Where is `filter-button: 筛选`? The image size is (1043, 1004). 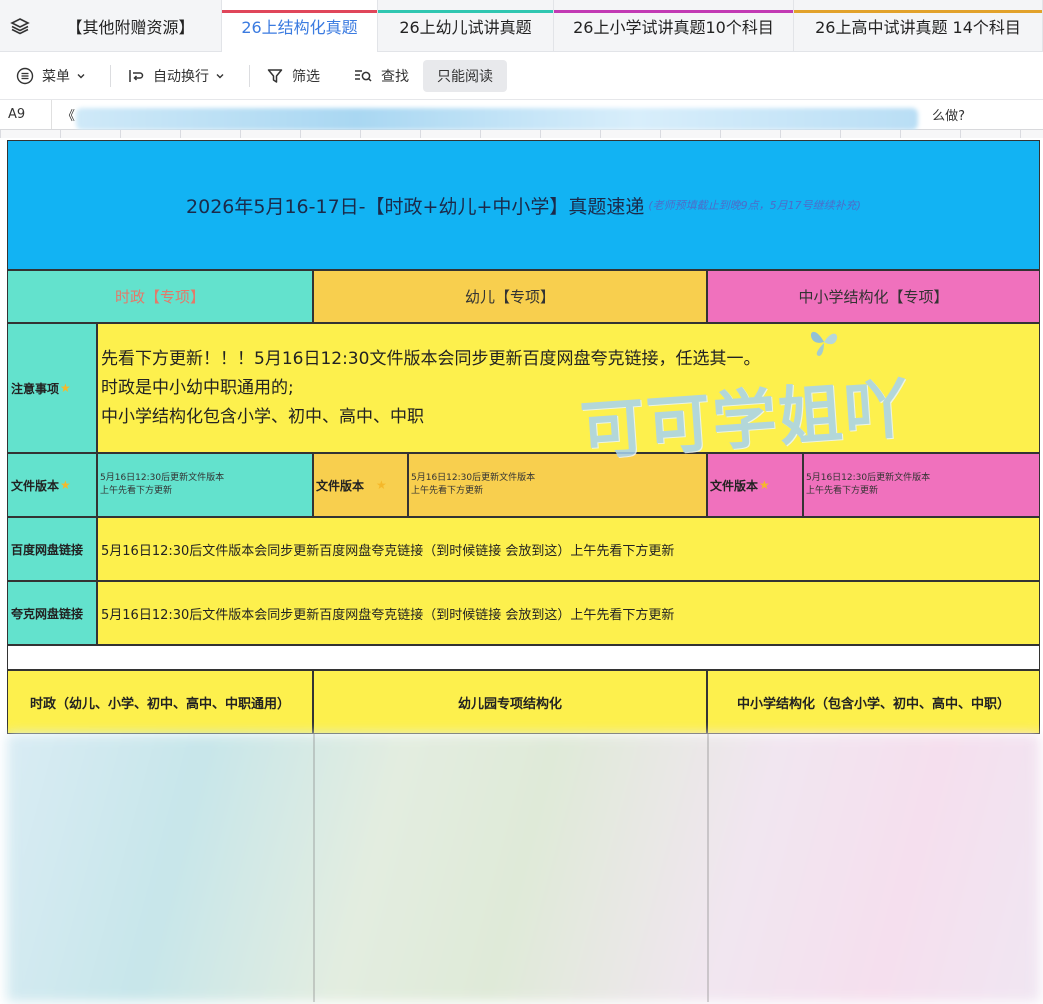 filter-button: 筛选 is located at coordinates (293, 76).